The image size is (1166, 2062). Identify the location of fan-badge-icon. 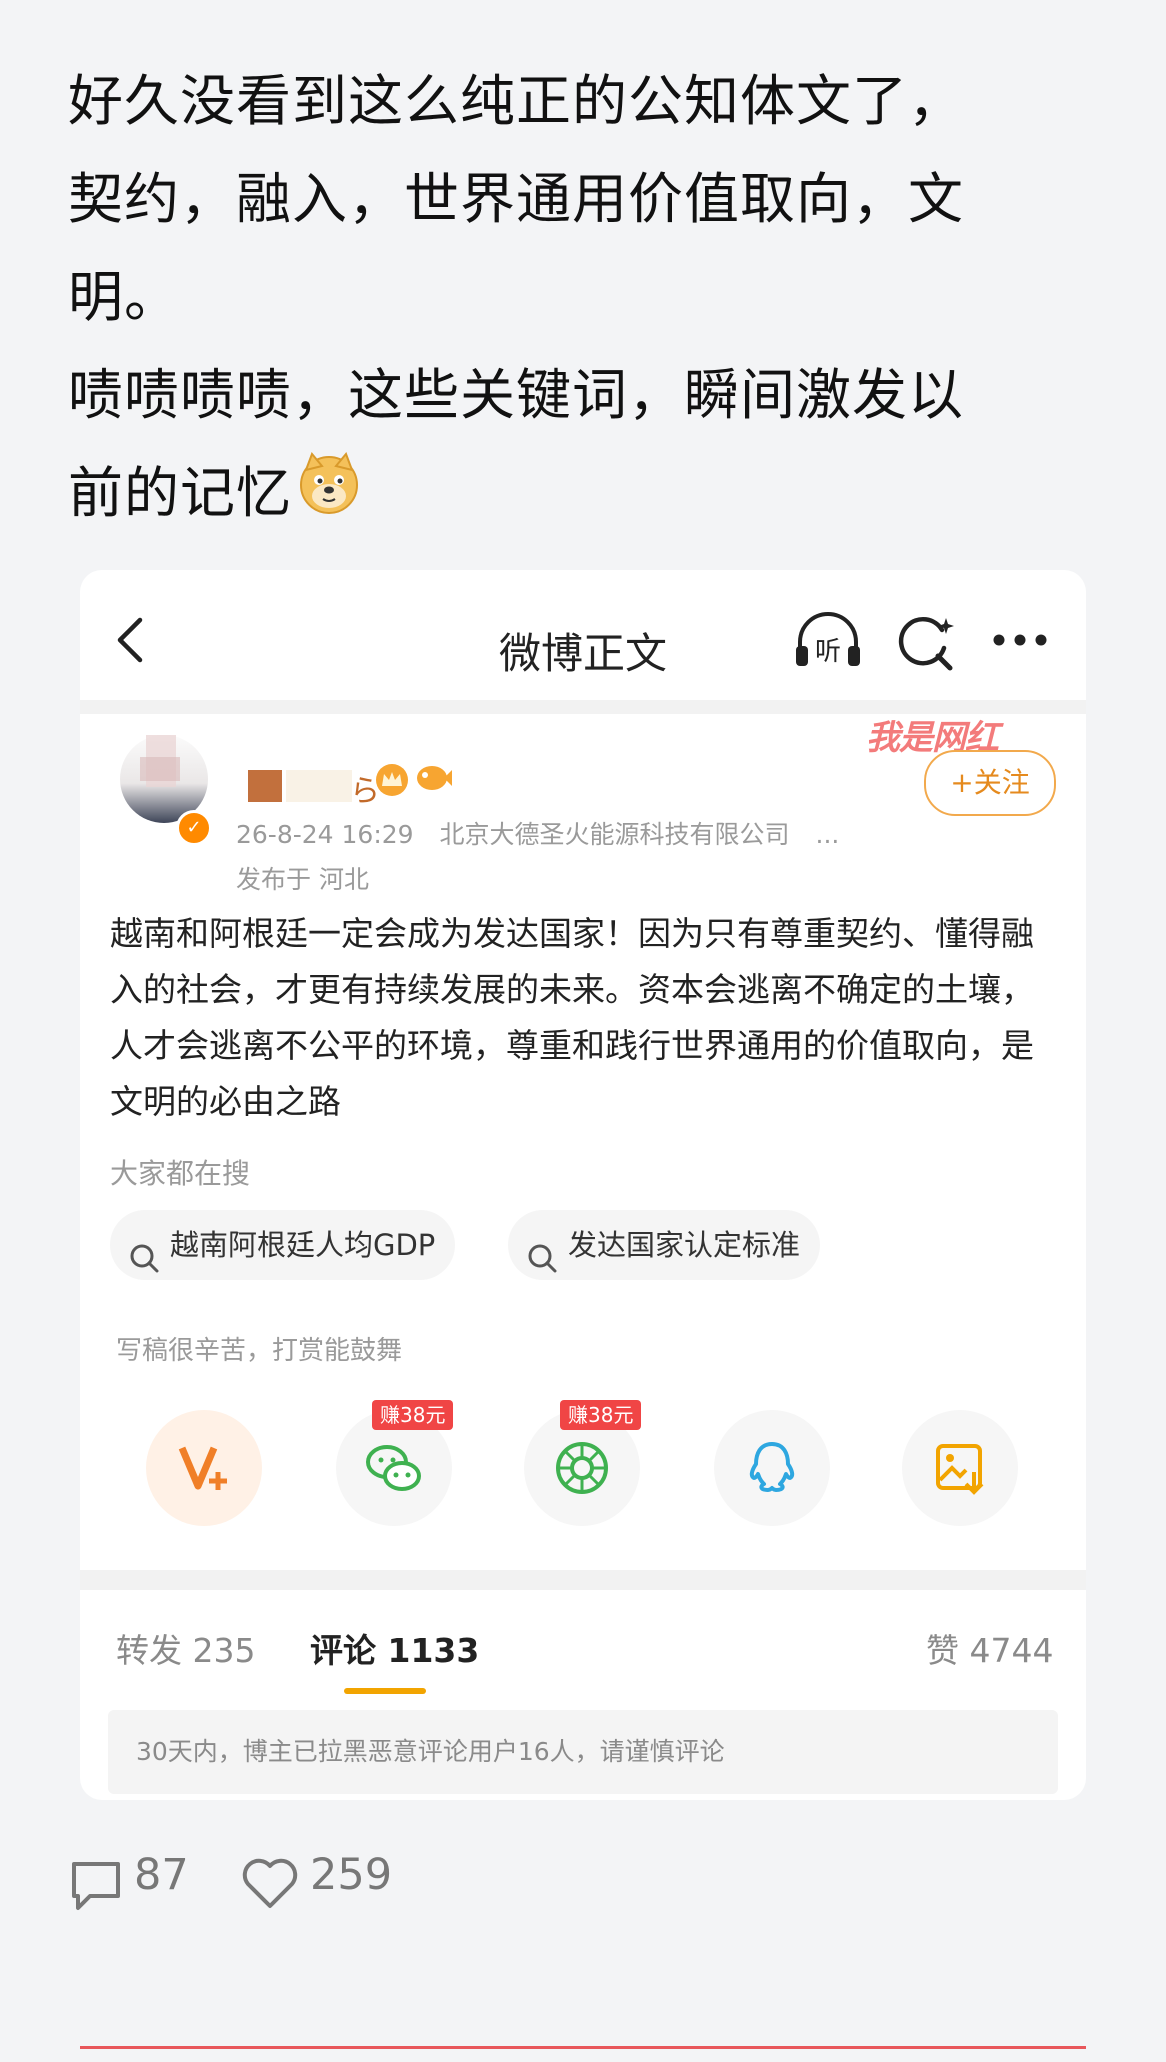
(433, 780).